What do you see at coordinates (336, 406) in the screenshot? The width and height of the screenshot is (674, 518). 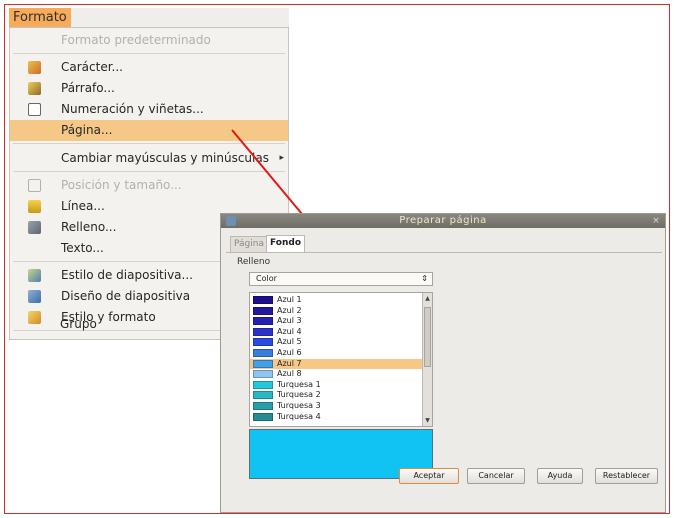 I see `color-list-item: Turquesa 3` at bounding box center [336, 406].